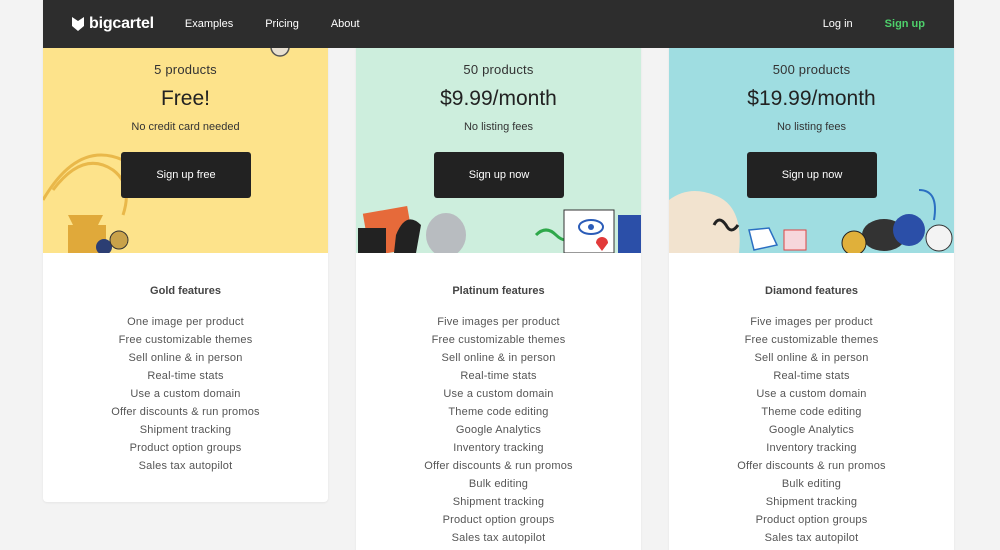  Describe the element at coordinates (345, 24) in the screenshot. I see `nav-link-about: About` at that location.